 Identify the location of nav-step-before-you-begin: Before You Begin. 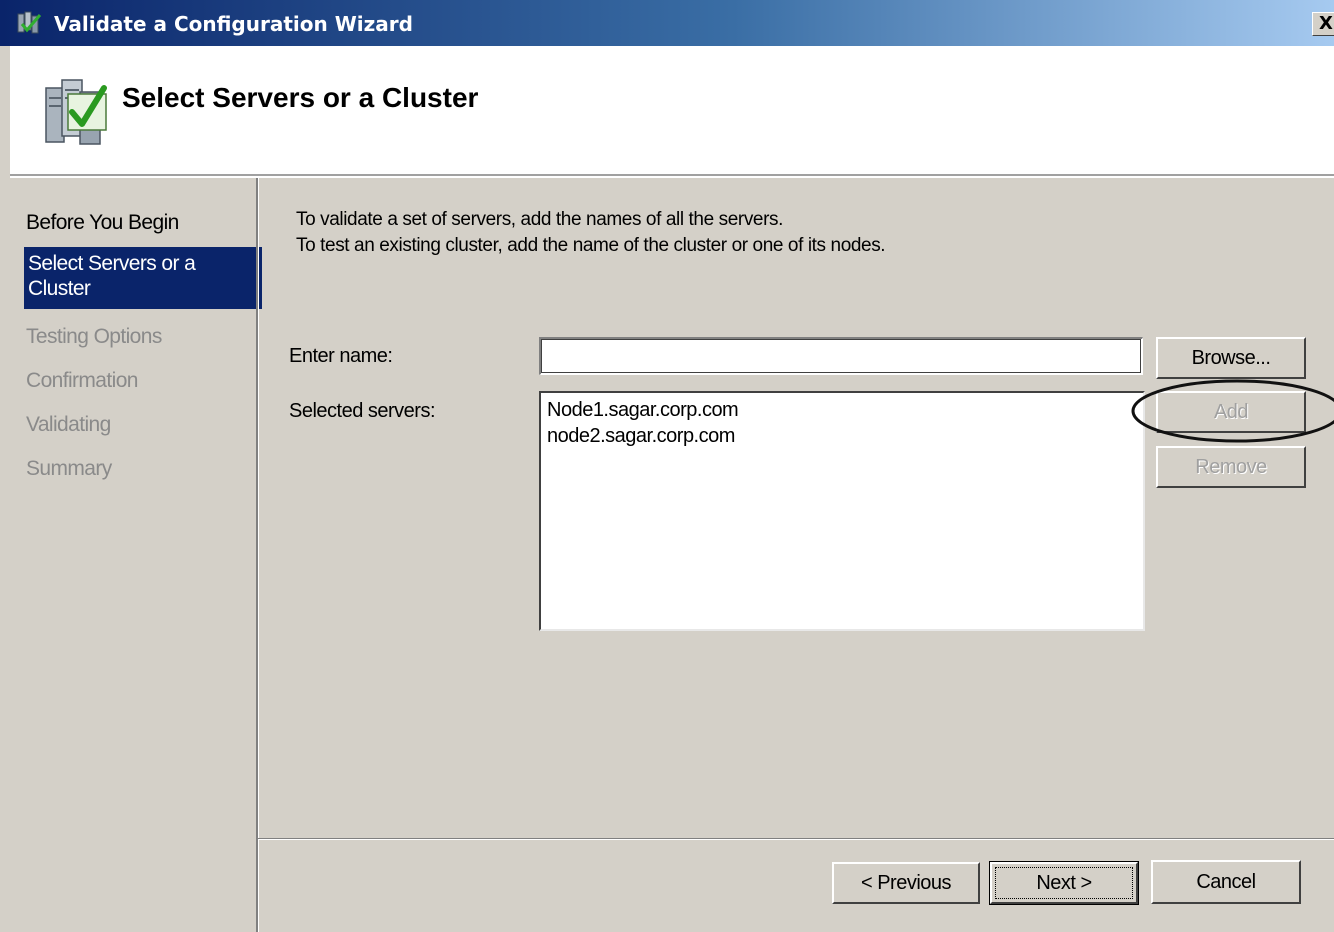
(102, 222).